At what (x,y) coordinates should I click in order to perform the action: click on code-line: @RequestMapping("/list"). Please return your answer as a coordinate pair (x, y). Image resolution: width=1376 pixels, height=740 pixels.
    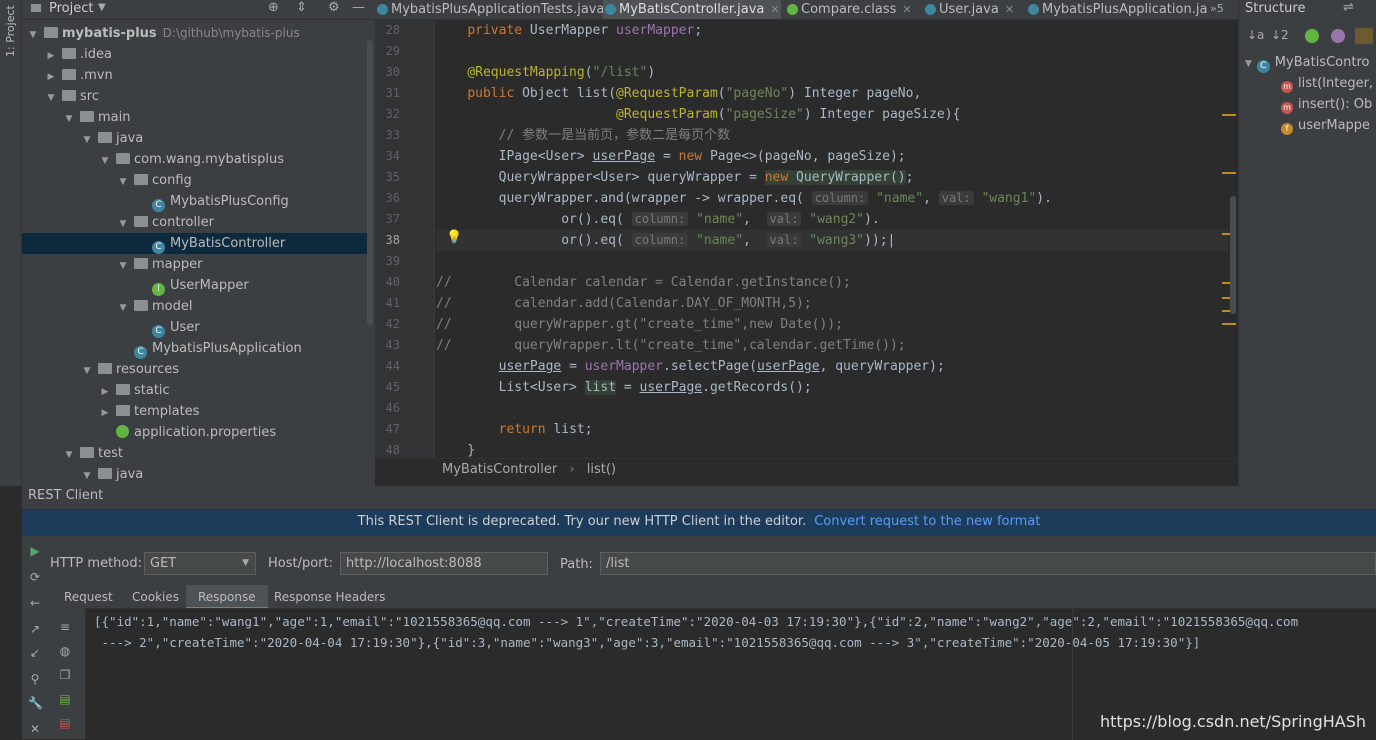
    Looking at the image, I should click on (561, 72).